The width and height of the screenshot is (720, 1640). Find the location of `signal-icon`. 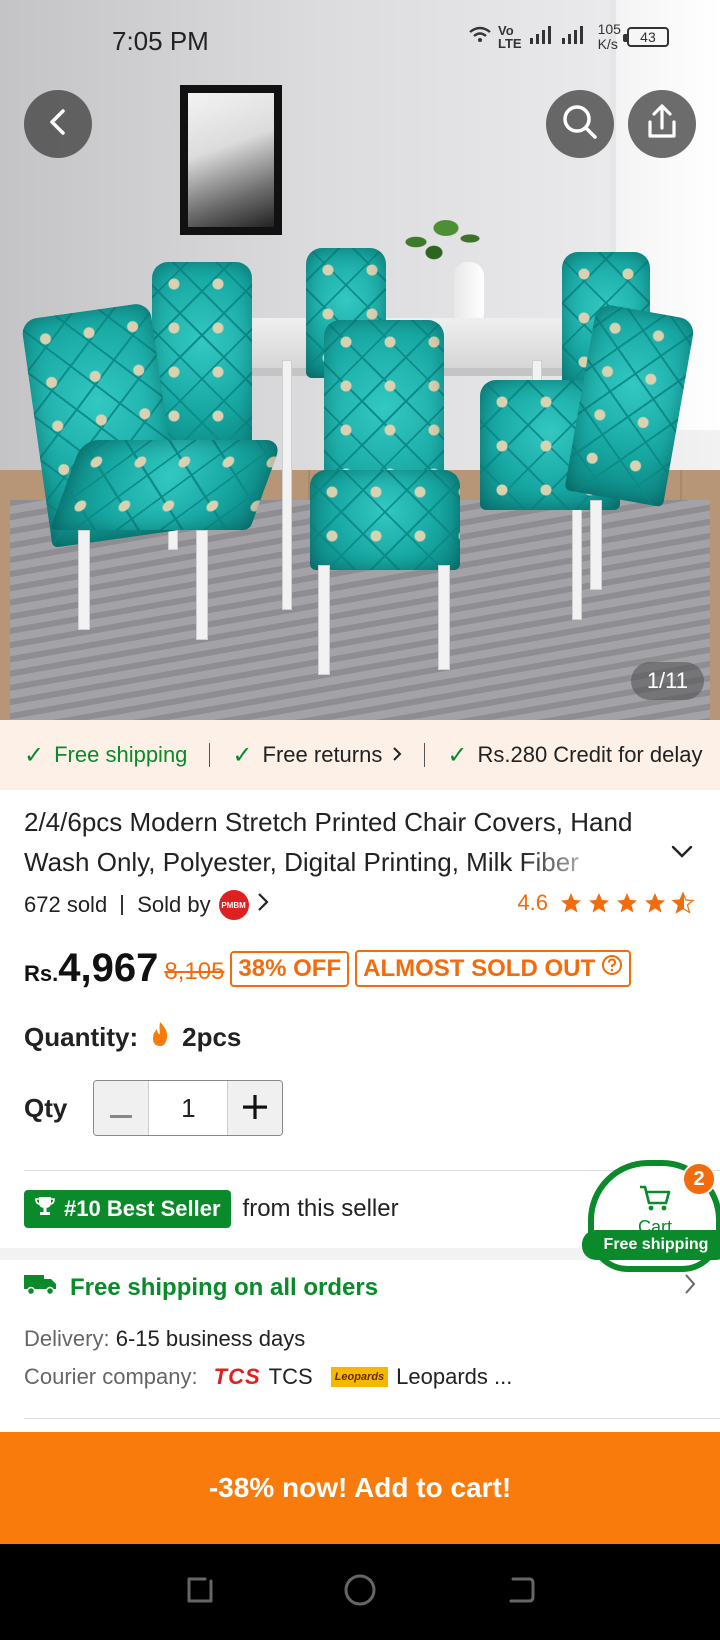

signal-icon is located at coordinates (560, 37).